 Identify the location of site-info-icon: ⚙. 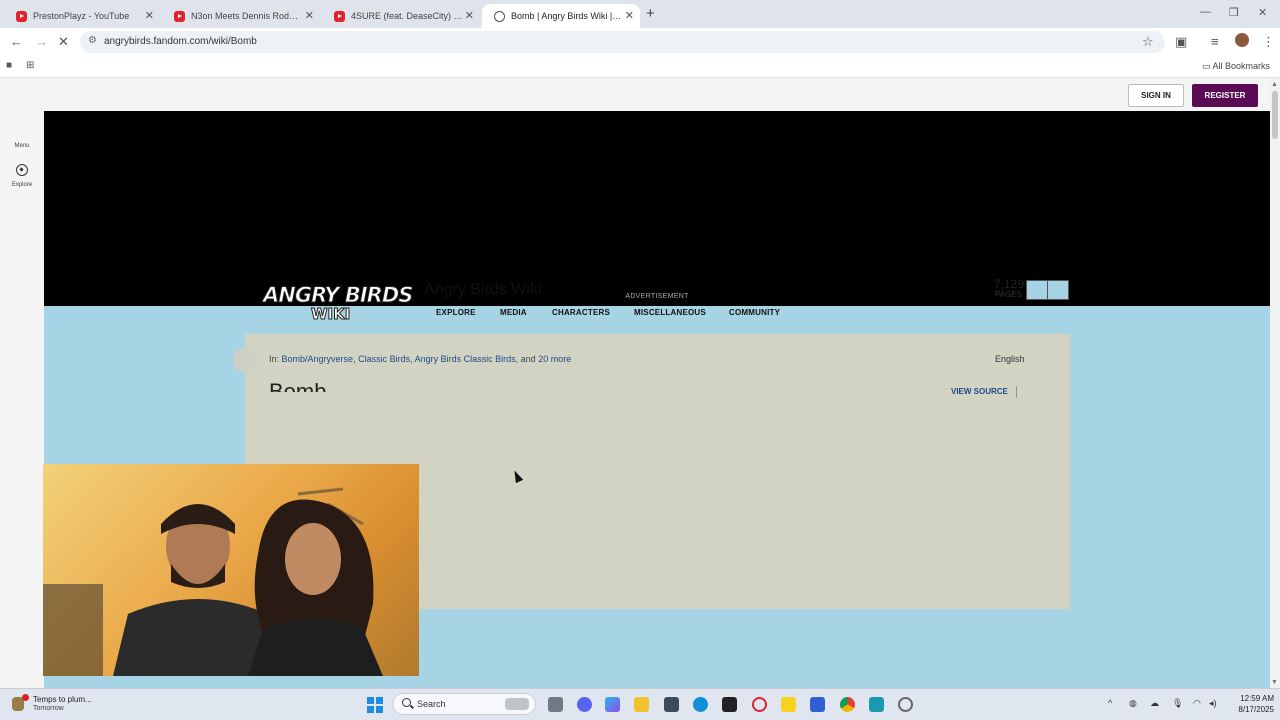
(92, 40).